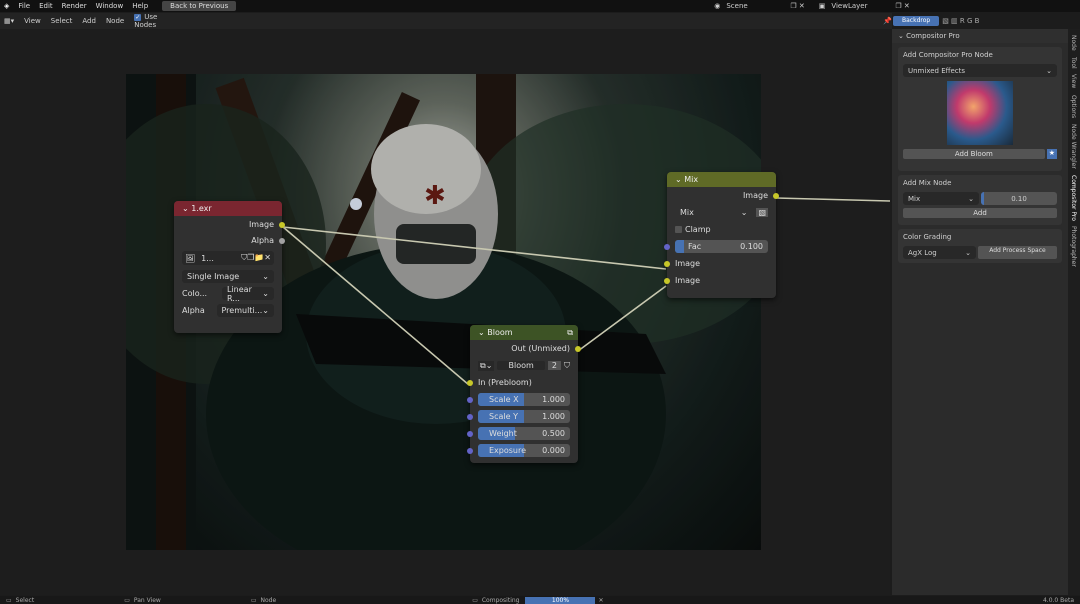 The height and width of the screenshot is (604, 1080). Describe the element at coordinates (500, 332) in the screenshot. I see `node-title: Bloom` at that location.